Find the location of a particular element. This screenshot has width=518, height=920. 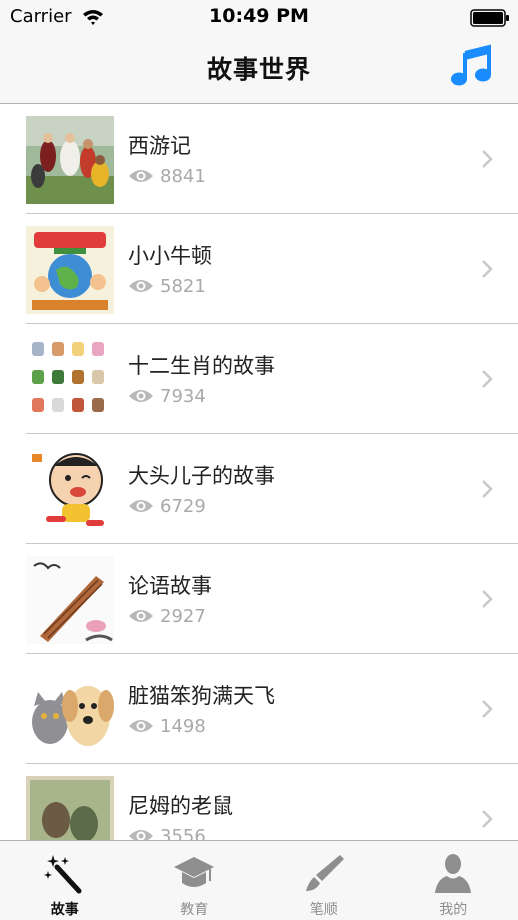

list-item: 西游记 8841 is located at coordinates (259, 159).